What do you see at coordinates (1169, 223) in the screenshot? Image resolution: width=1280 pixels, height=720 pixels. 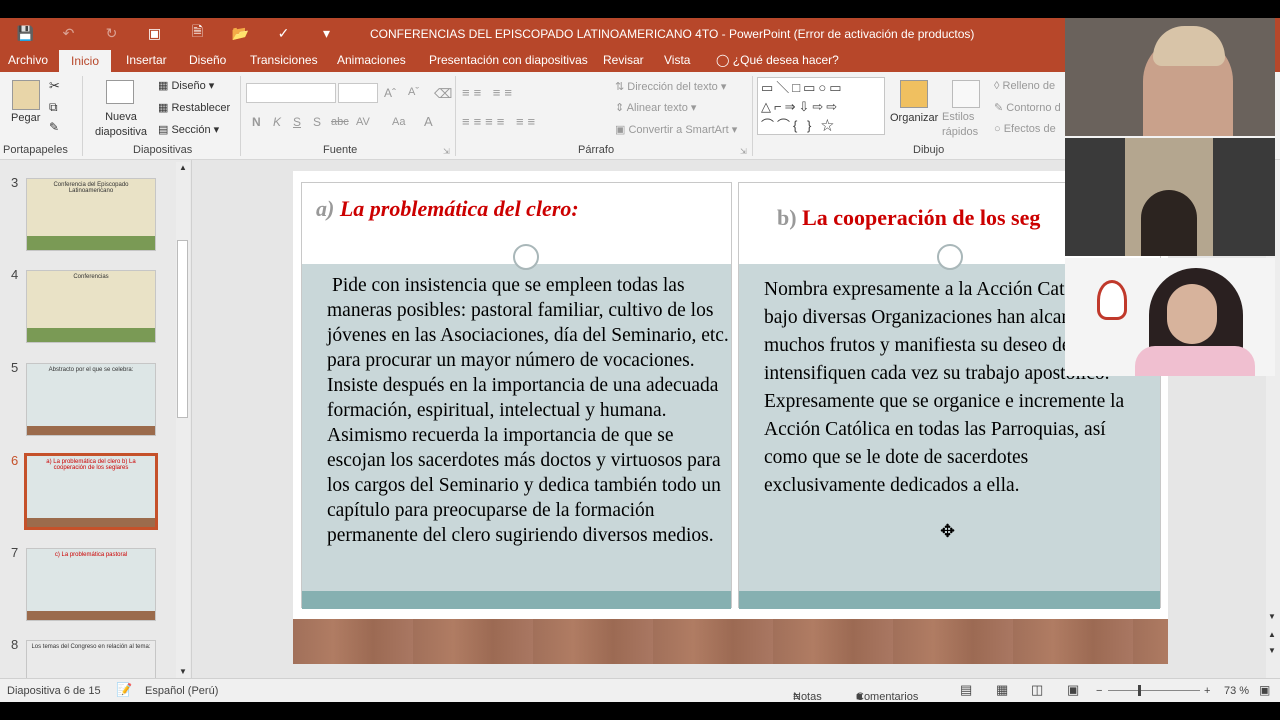 I see `person-silhouette` at bounding box center [1169, 223].